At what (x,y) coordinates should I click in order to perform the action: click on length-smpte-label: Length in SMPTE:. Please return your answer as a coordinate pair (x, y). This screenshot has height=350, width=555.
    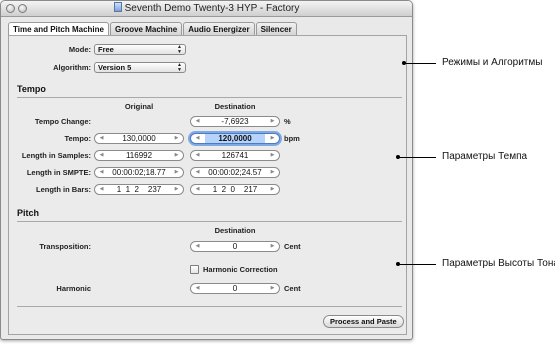
    Looking at the image, I should click on (58, 172).